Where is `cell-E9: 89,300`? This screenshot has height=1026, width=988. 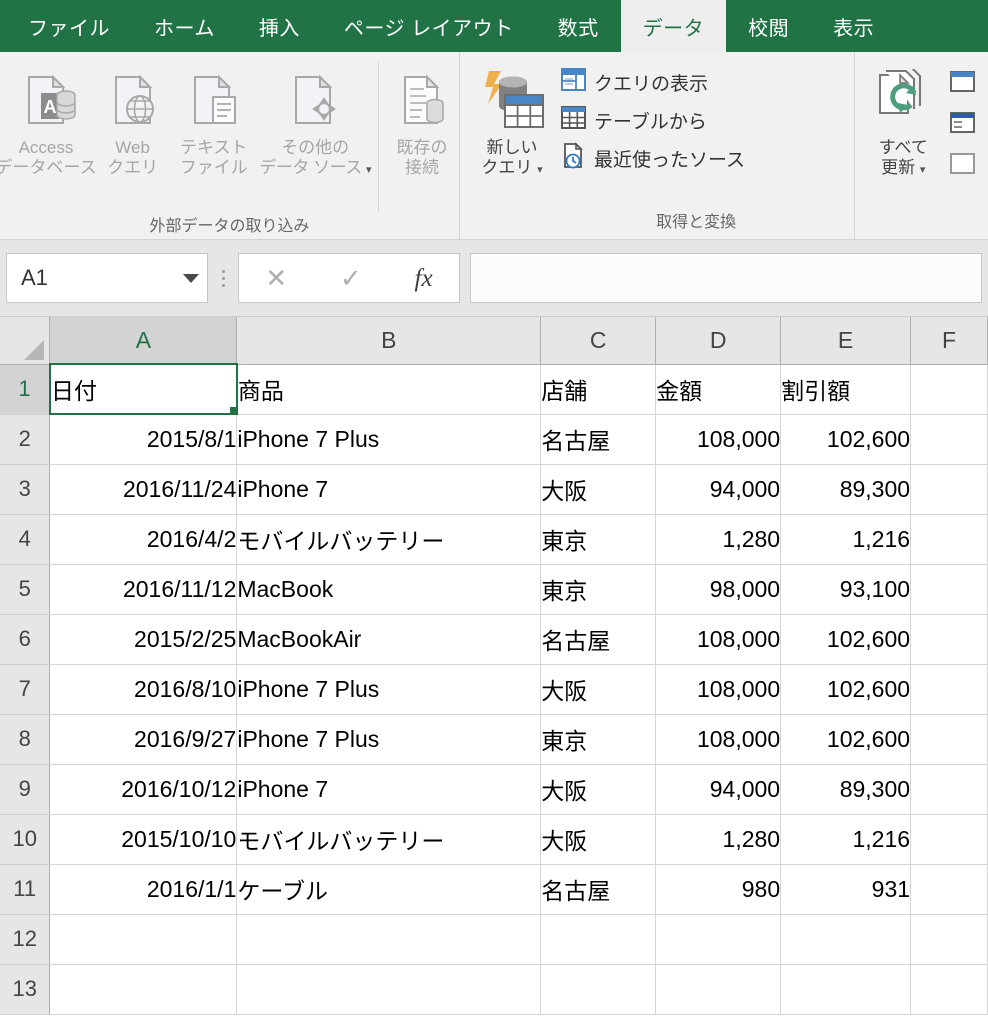
cell-E9: 89,300 is located at coordinates (846, 789).